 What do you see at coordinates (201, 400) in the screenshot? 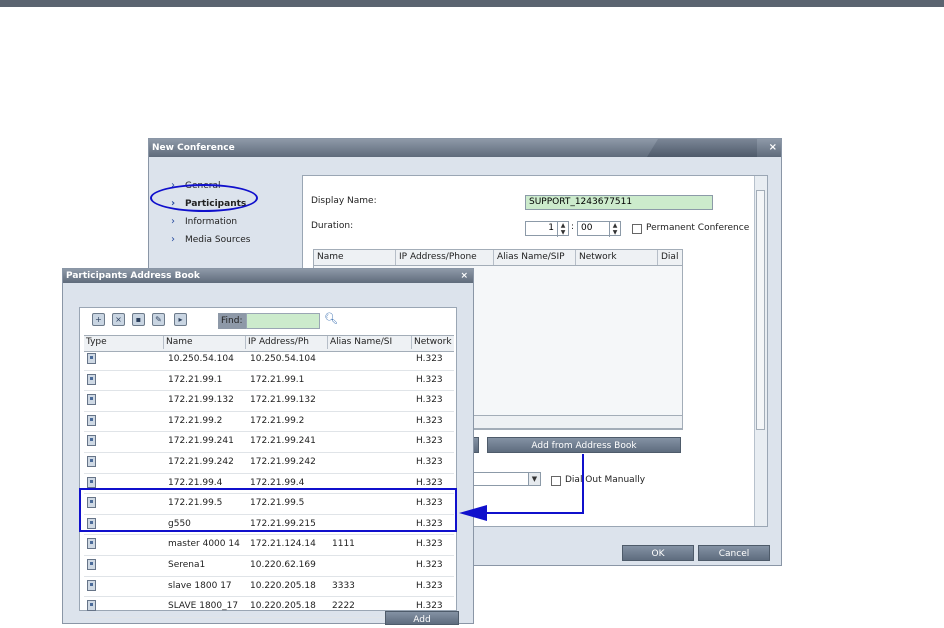
I see `cell-name: 172.21.99.132` at bounding box center [201, 400].